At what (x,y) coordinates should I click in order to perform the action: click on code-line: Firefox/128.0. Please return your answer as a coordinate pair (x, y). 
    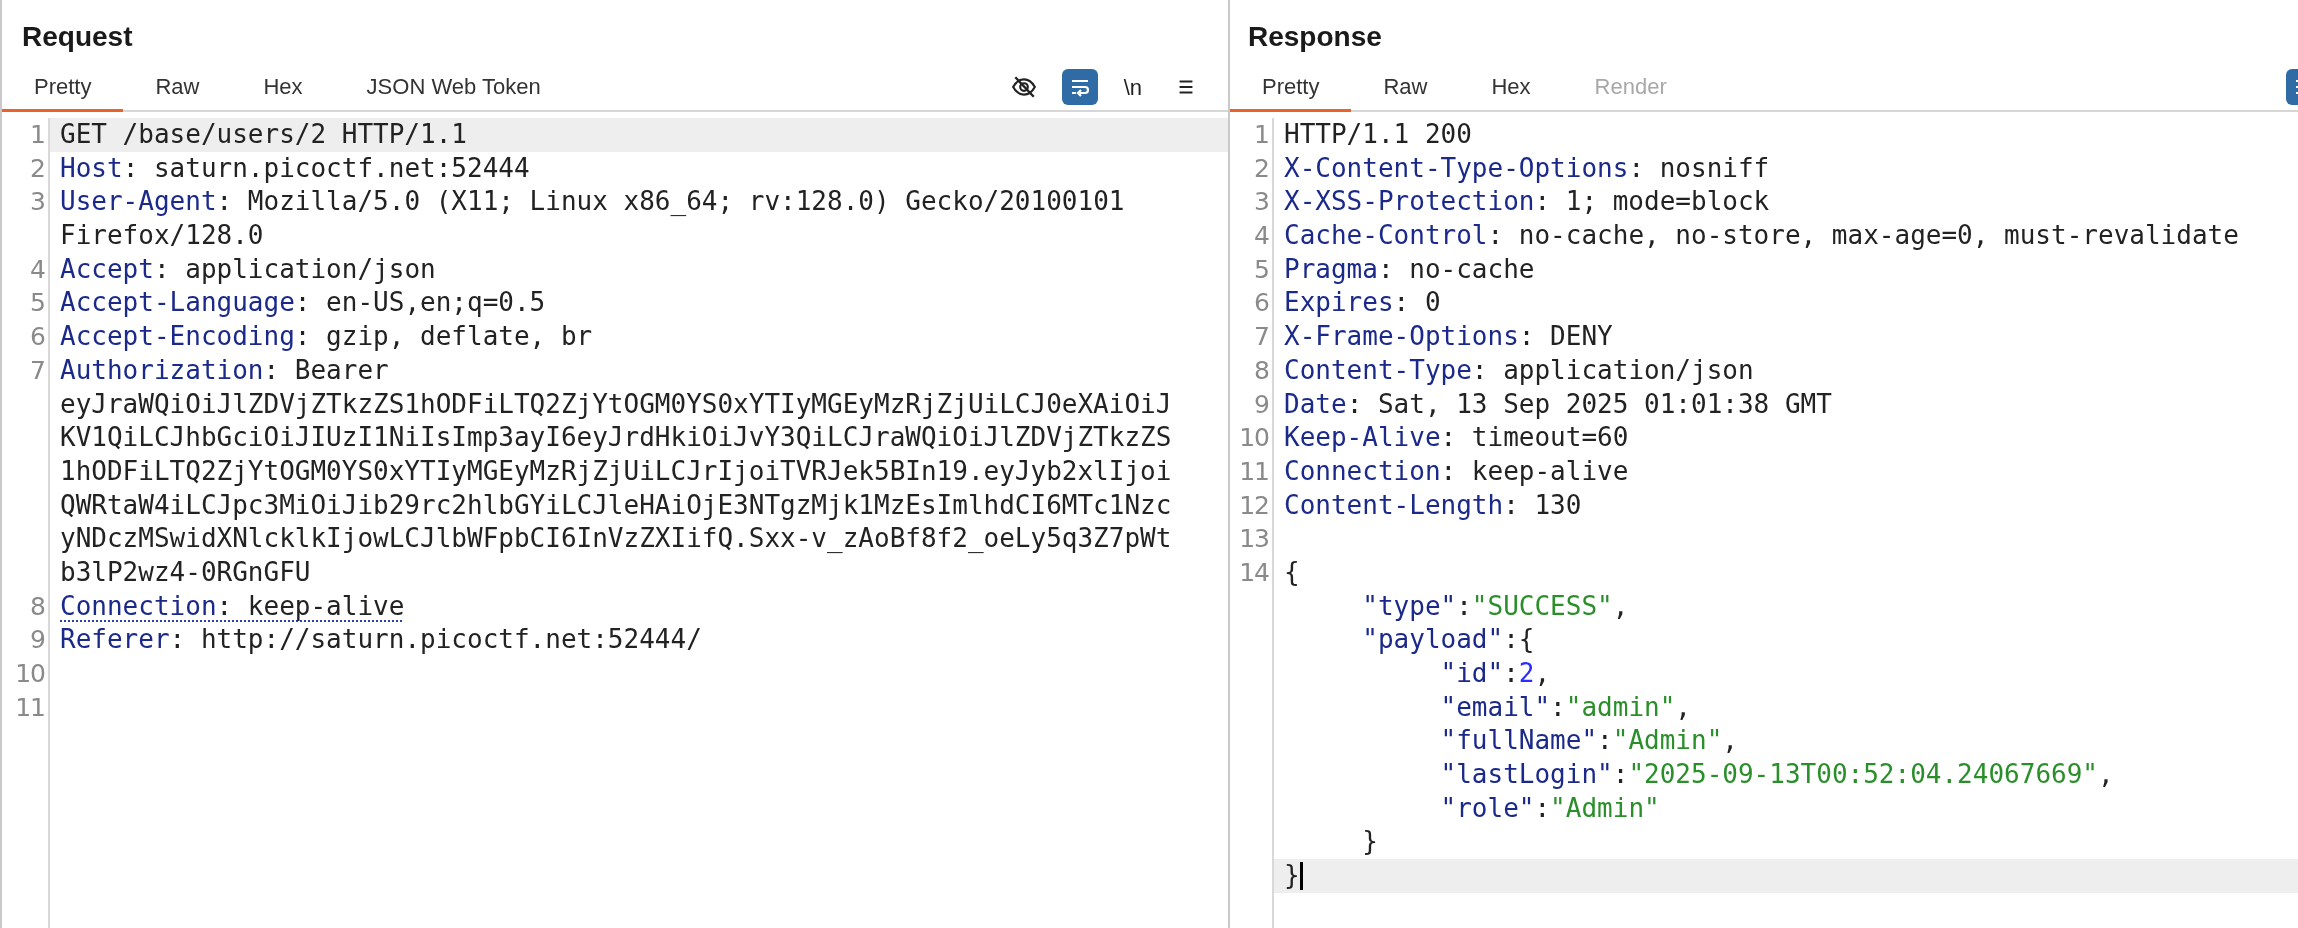
    Looking at the image, I should click on (162, 236).